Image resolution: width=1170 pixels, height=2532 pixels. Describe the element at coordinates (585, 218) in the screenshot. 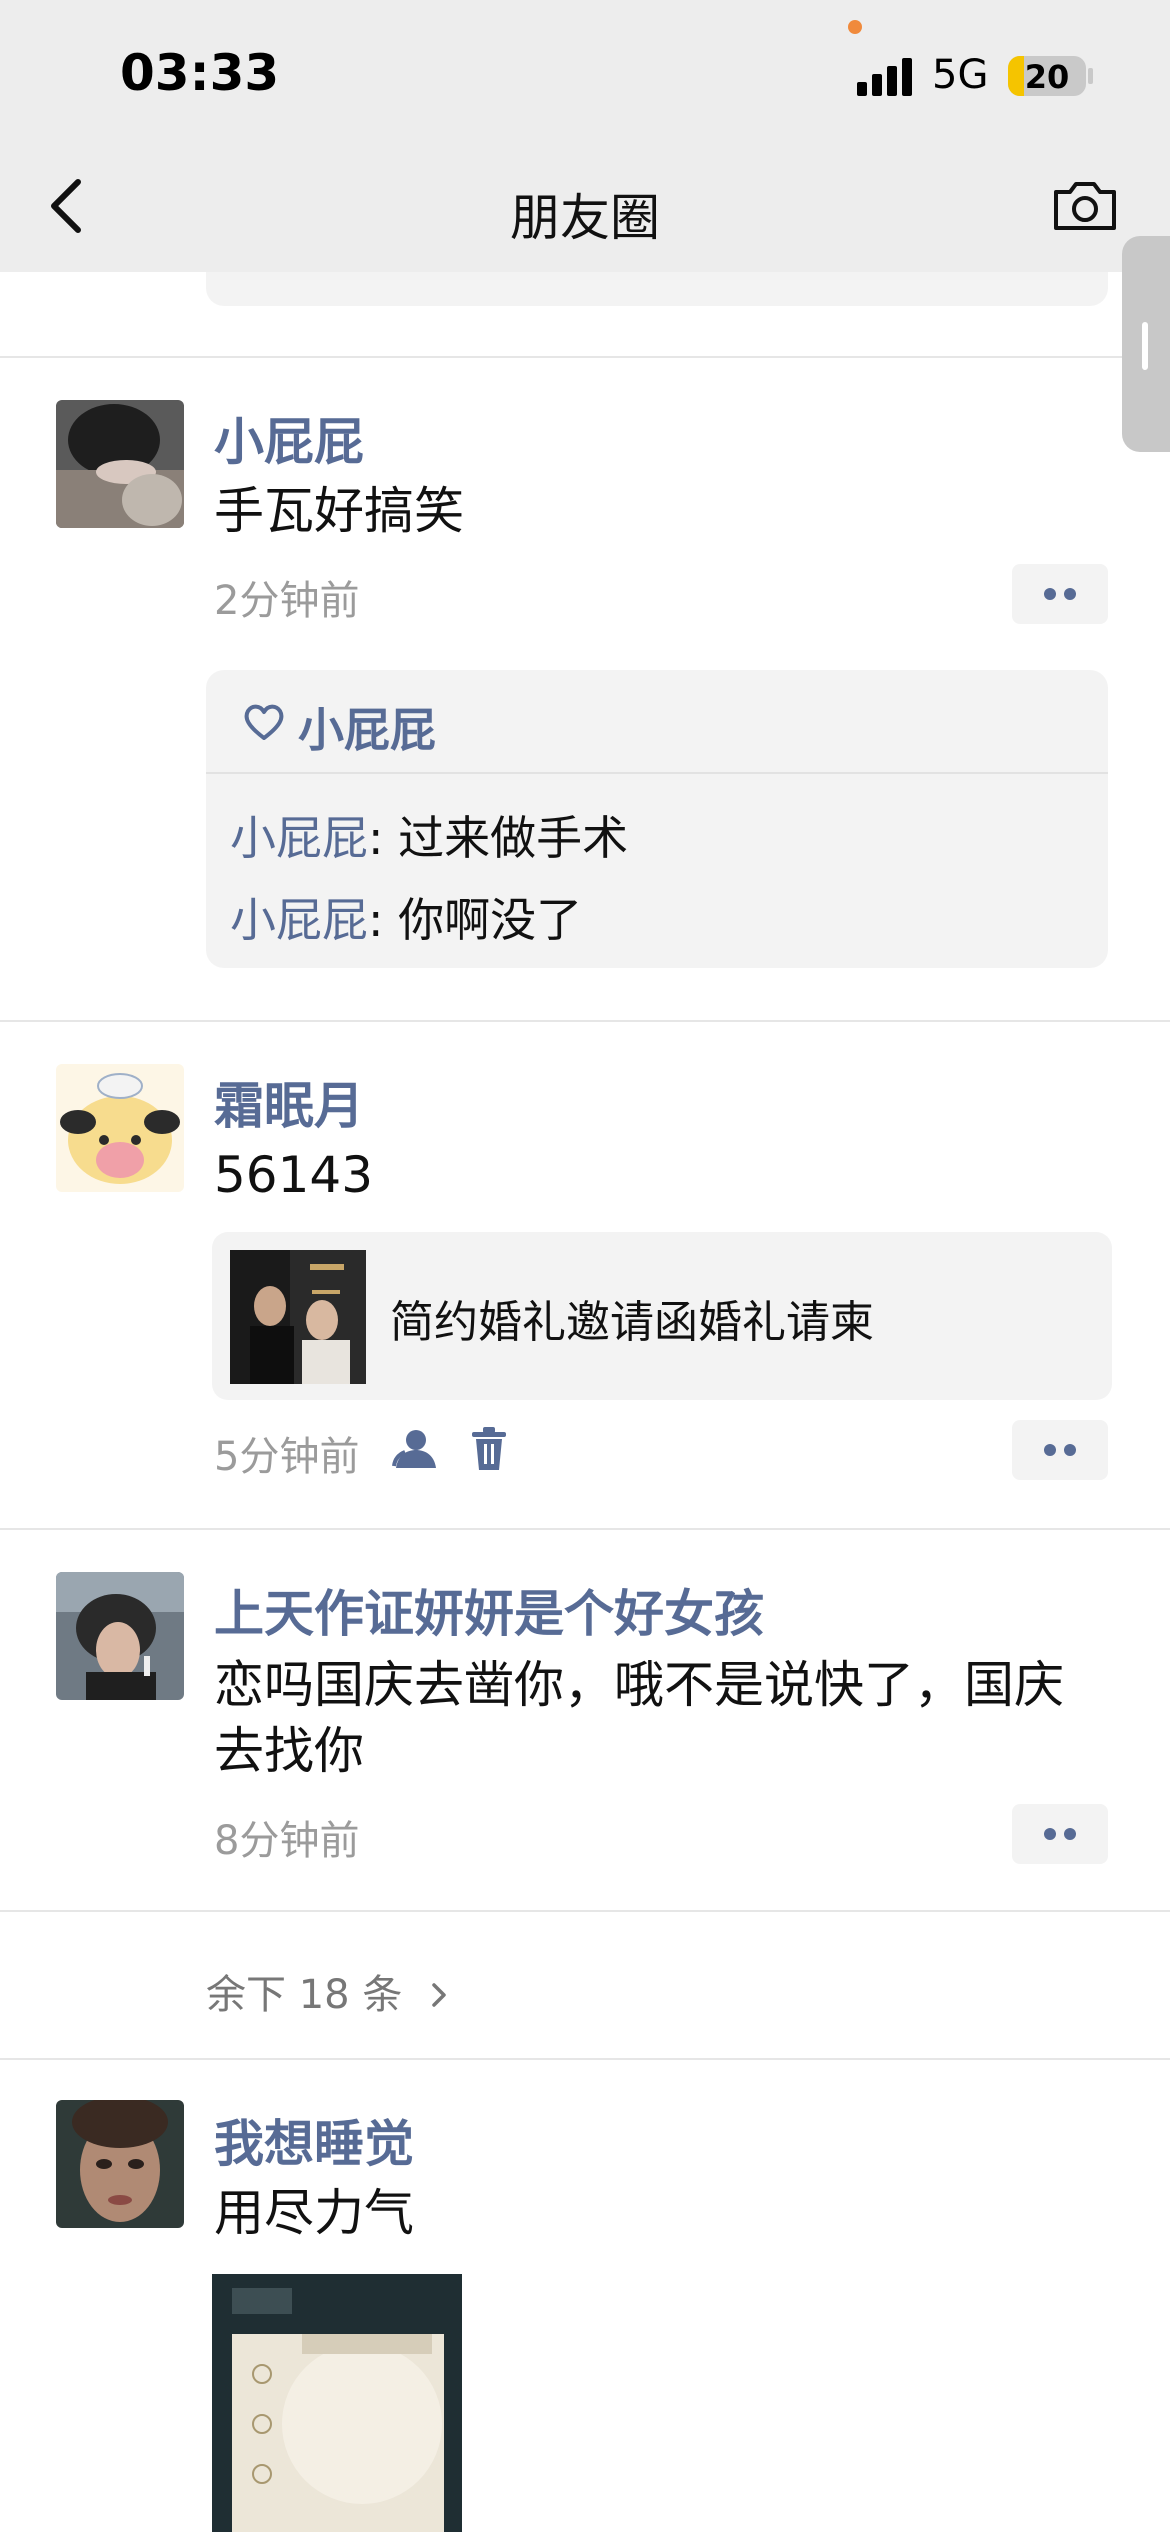

I see `page-title: 朋友圈` at that location.